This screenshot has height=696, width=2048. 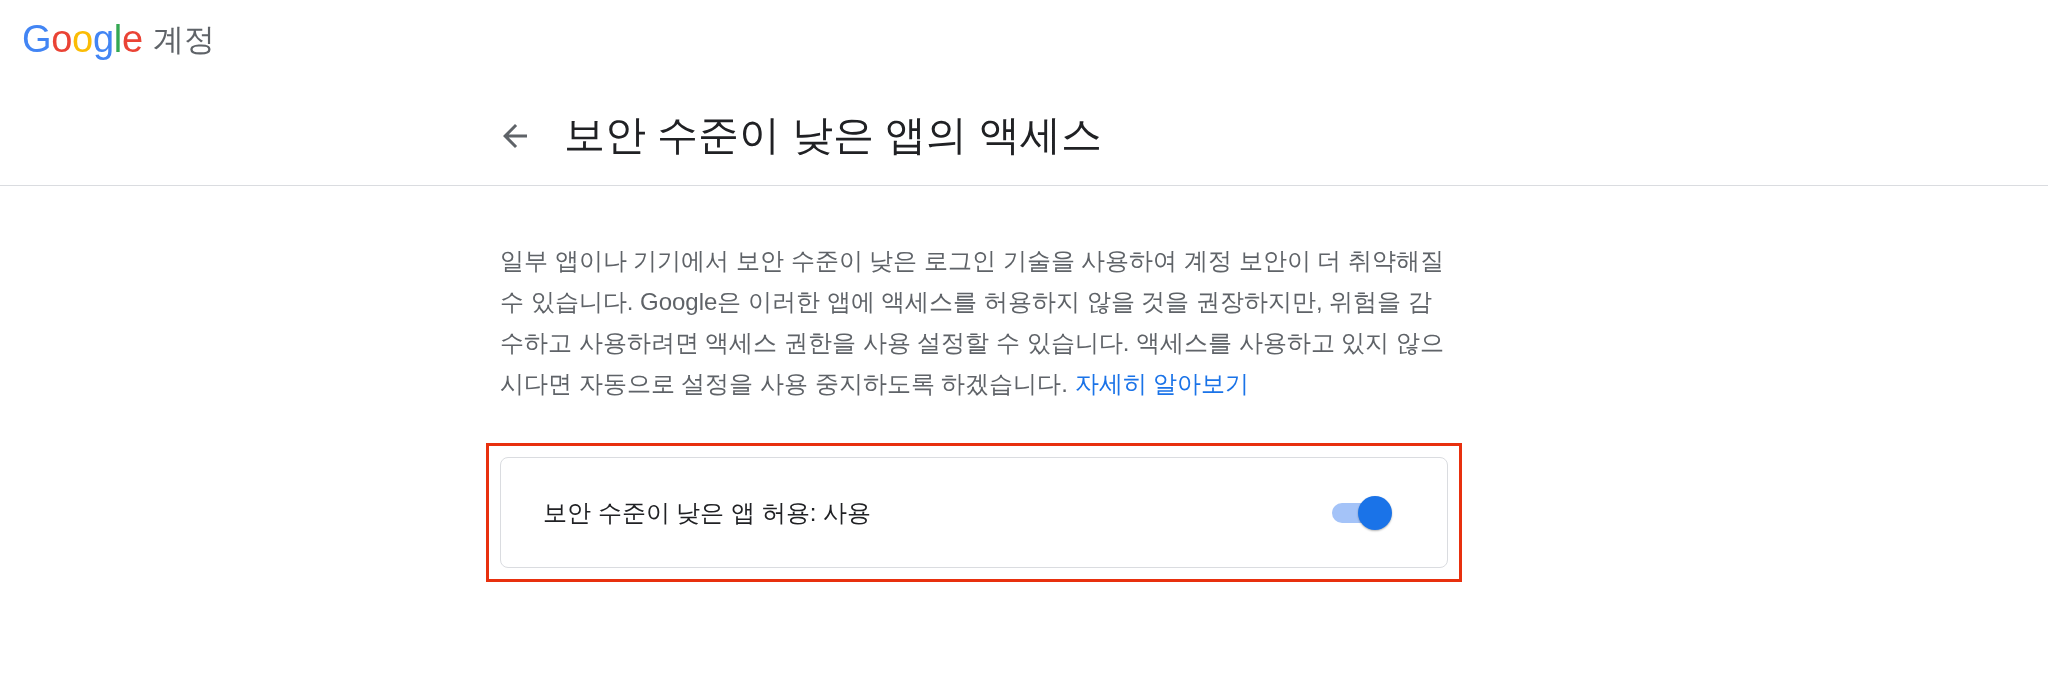 I want to click on product-name: 계정, so click(x=183, y=39).